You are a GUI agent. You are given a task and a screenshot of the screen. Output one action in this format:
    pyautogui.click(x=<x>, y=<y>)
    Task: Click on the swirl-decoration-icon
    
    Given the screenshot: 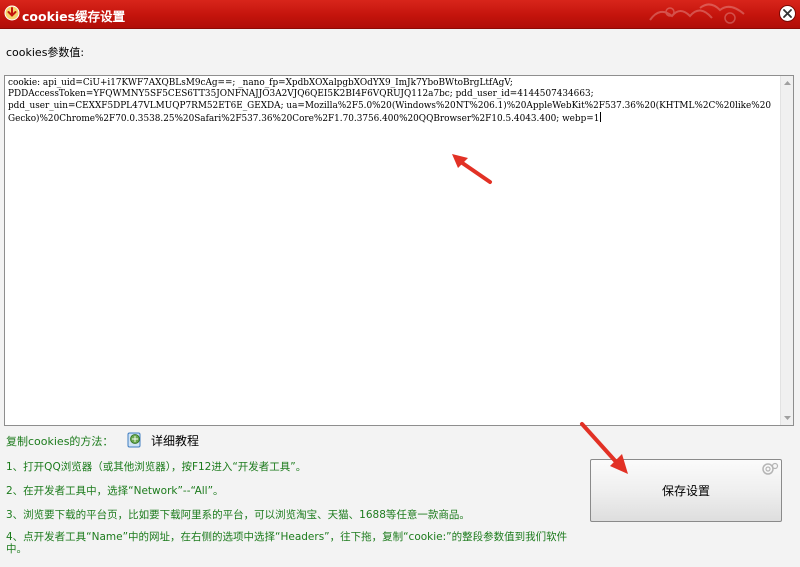 What is the action you would take?
    pyautogui.click(x=770, y=468)
    